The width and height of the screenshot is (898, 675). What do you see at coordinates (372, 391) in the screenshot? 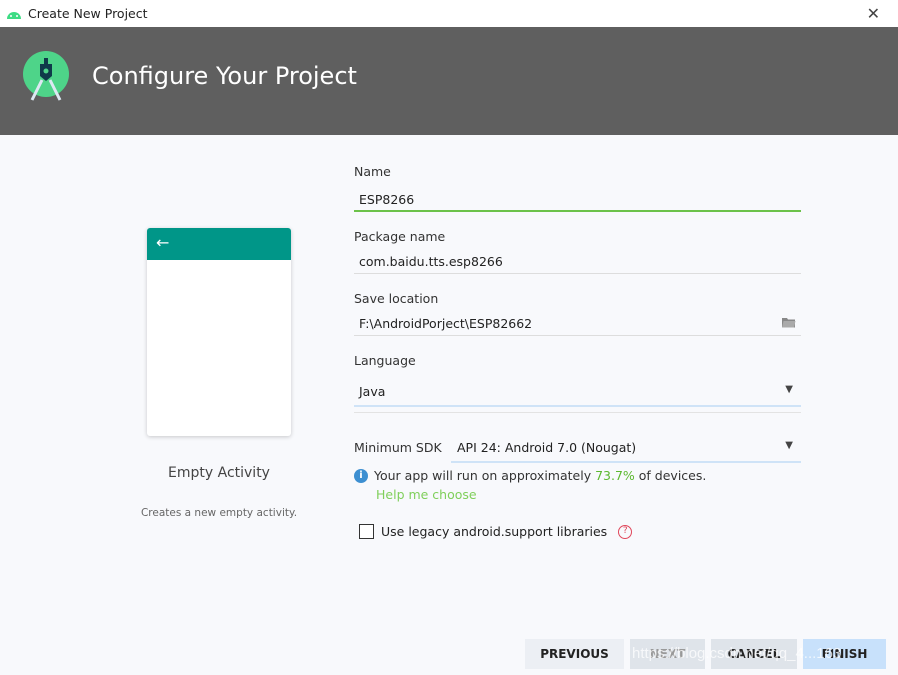
I see `language-value: Java` at bounding box center [372, 391].